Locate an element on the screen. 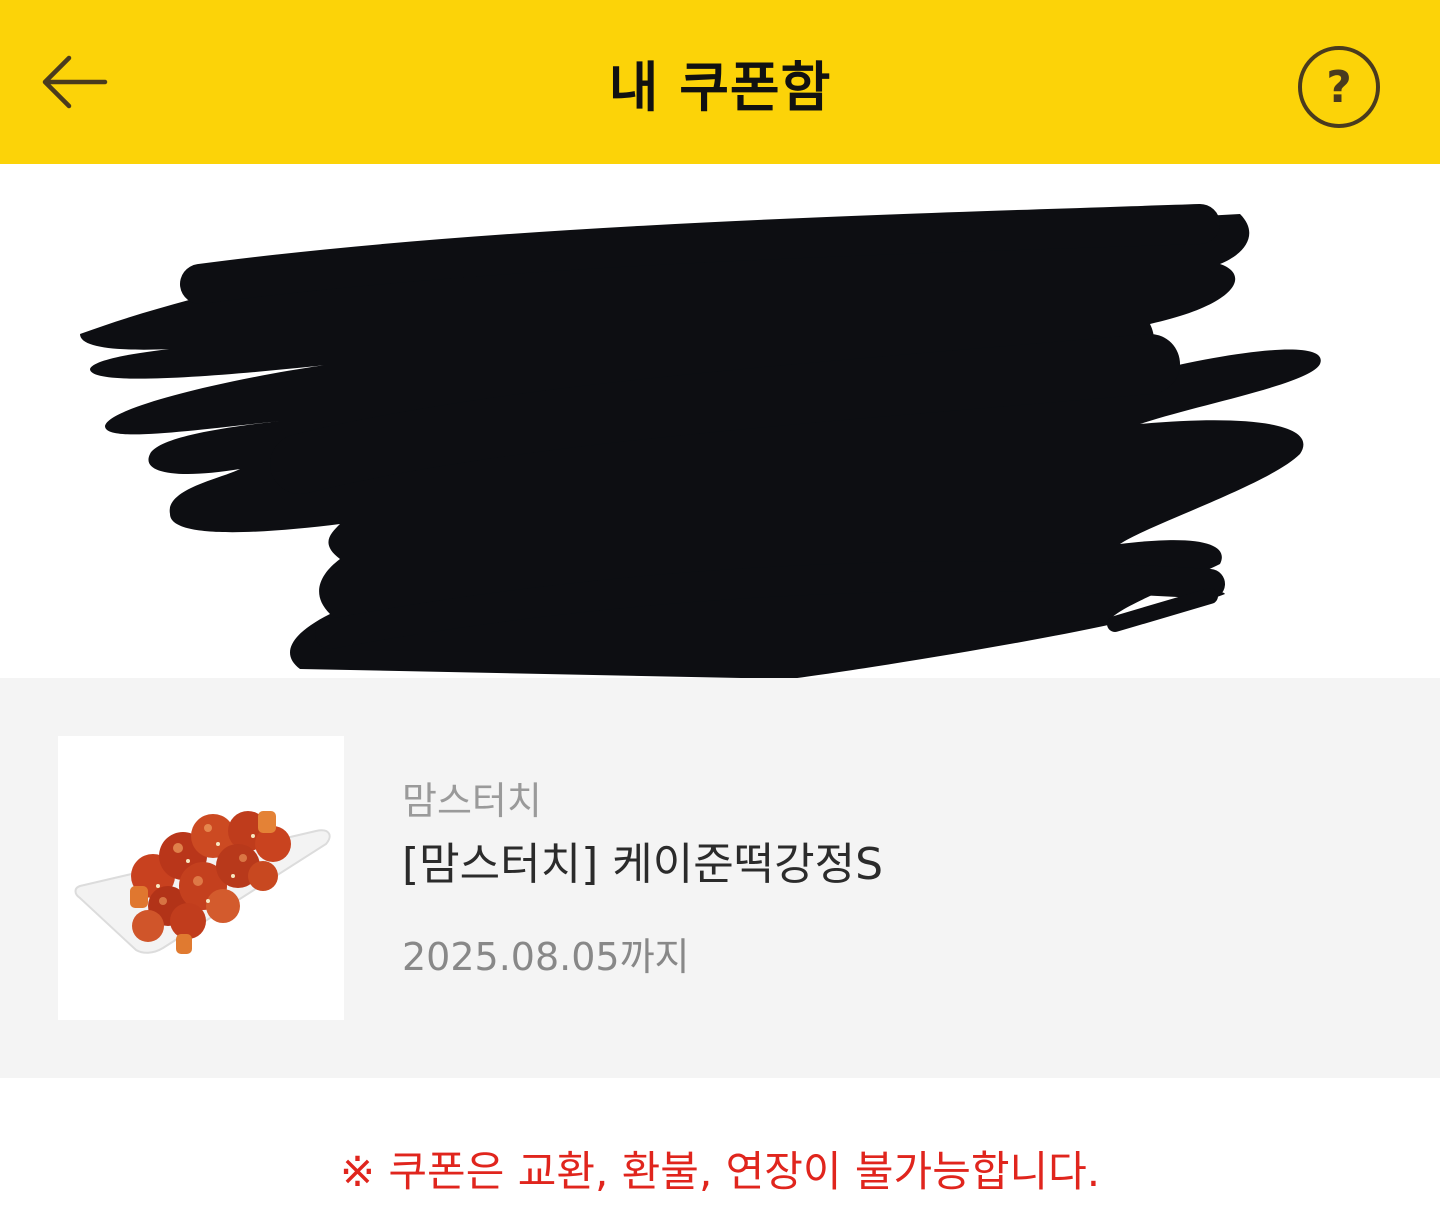 This screenshot has height=1214, width=1440. help-button: ? is located at coordinates (1339, 87).